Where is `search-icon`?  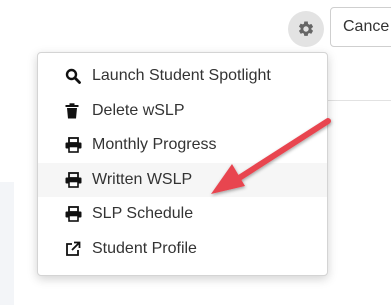 search-icon is located at coordinates (74, 76).